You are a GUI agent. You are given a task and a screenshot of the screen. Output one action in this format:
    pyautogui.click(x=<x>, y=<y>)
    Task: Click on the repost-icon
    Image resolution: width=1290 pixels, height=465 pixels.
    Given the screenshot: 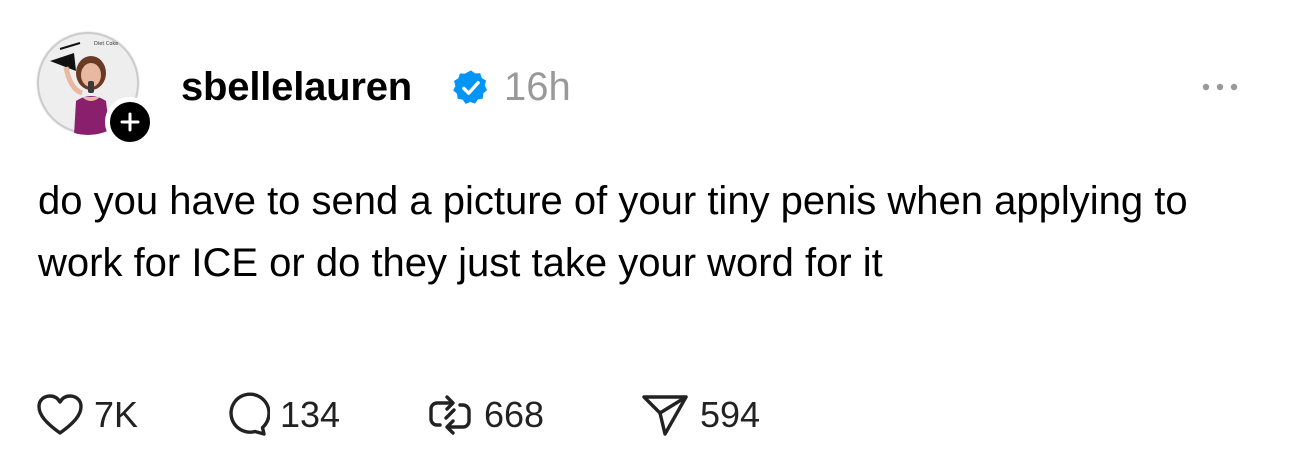 What is the action you would take?
    pyautogui.click(x=450, y=415)
    